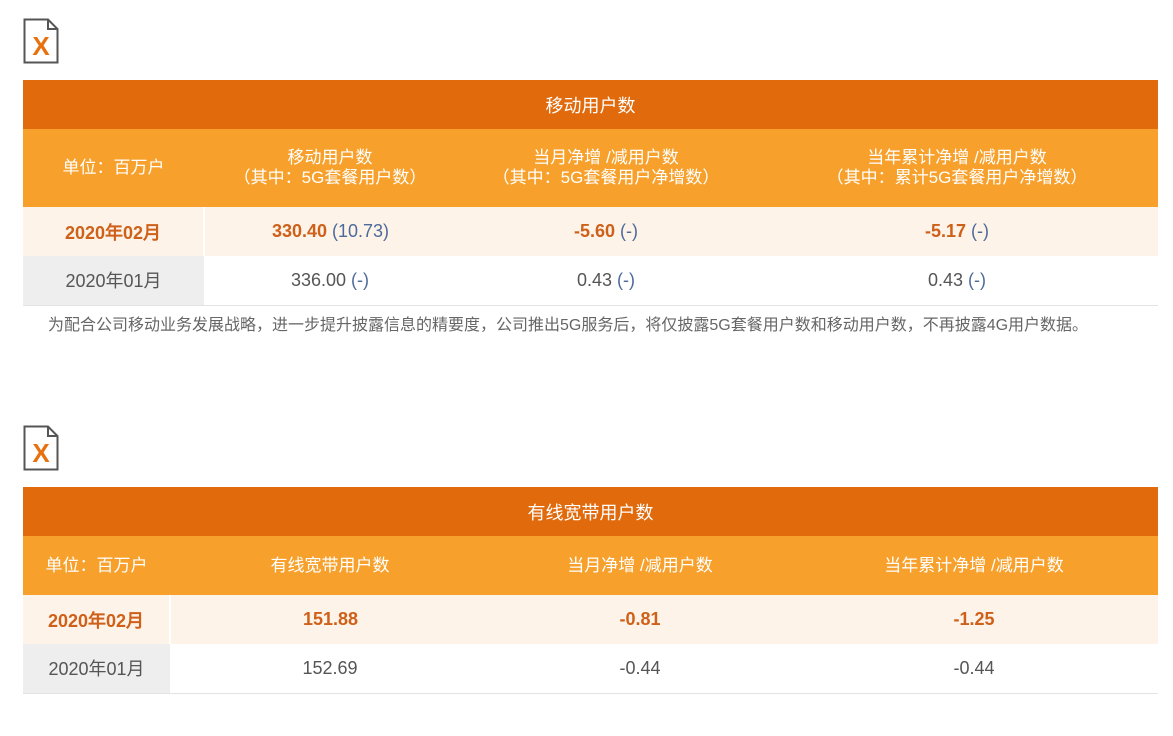 The height and width of the screenshot is (736, 1173). I want to click on table-title: 有线宽带用户数, so click(590, 511).